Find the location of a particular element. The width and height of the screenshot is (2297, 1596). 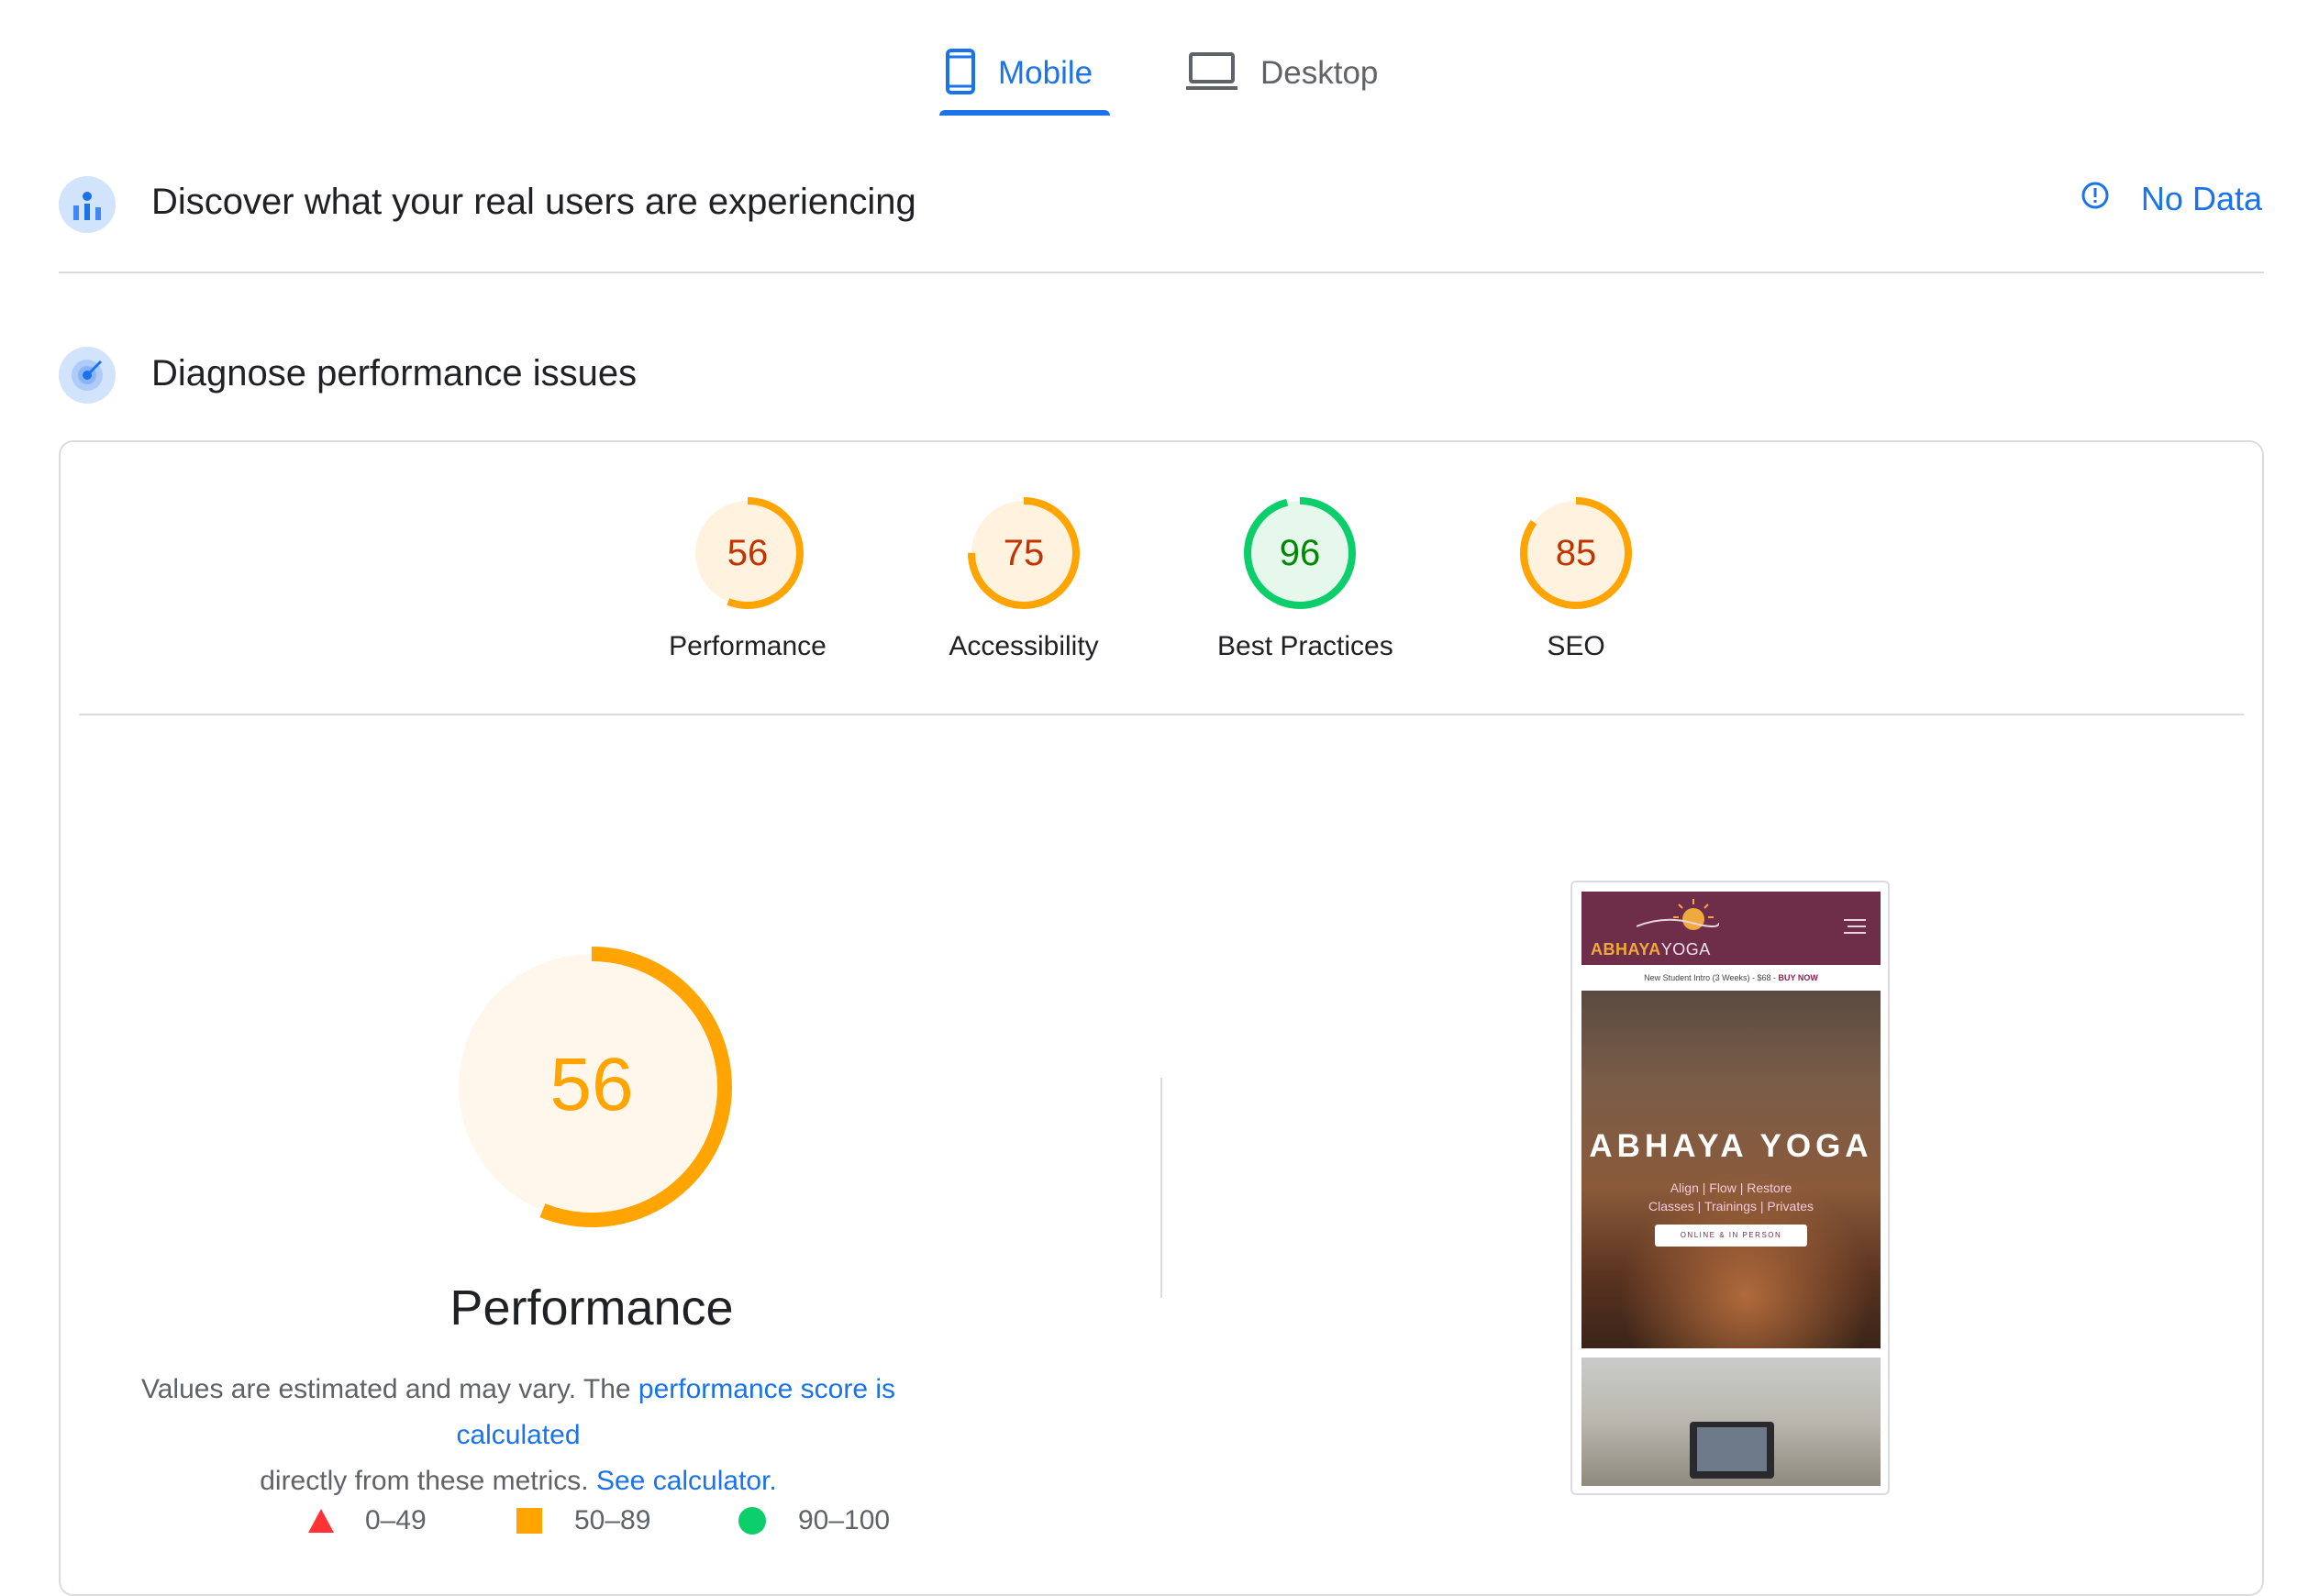

hamburger-menu-icon is located at coordinates (1855, 926).